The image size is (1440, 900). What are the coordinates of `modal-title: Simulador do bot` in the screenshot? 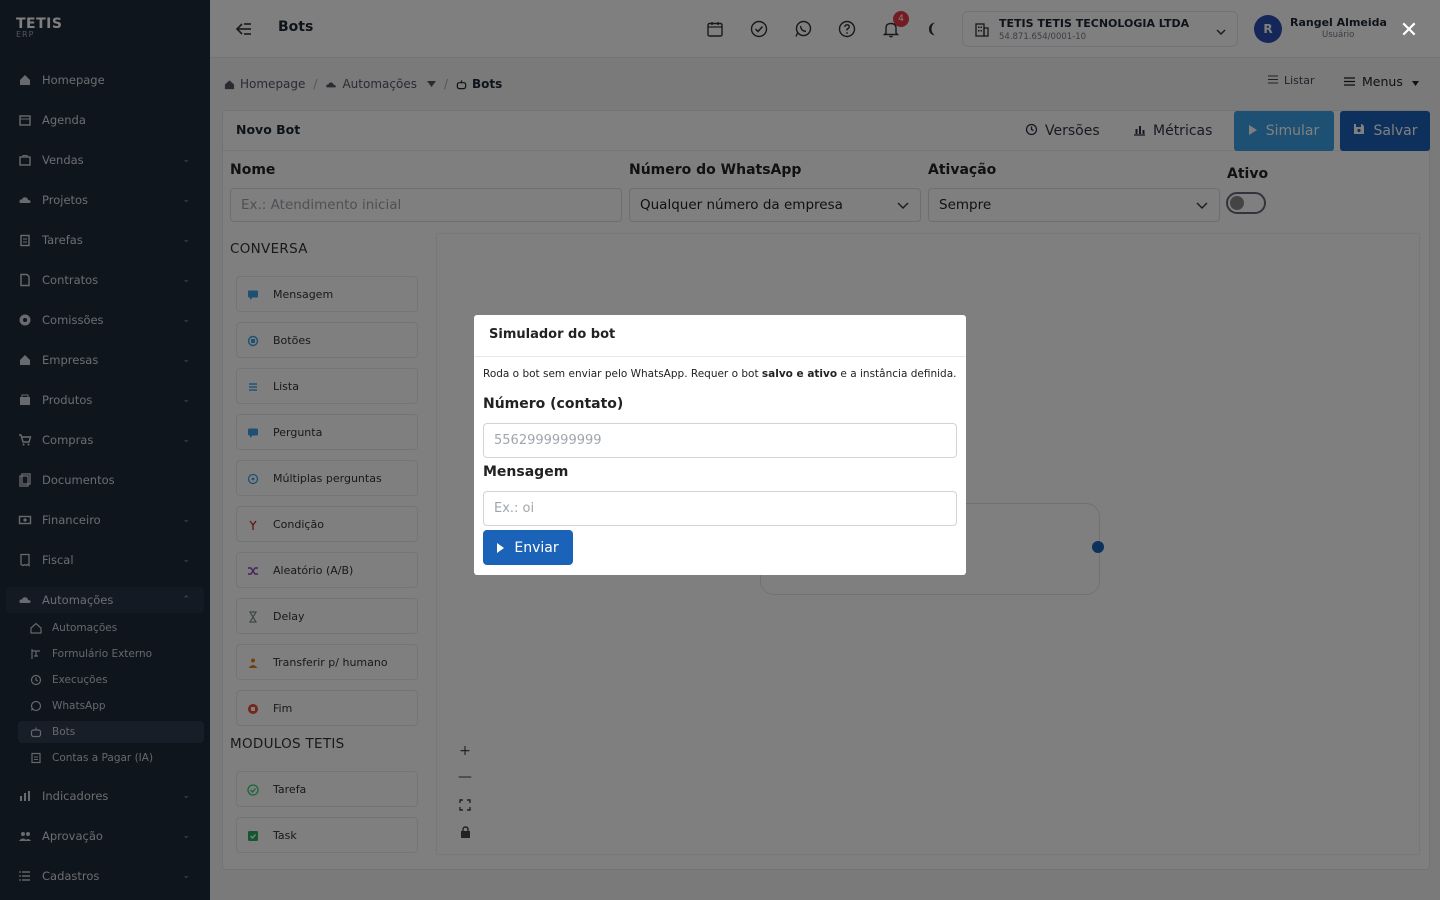 It's located at (552, 334).